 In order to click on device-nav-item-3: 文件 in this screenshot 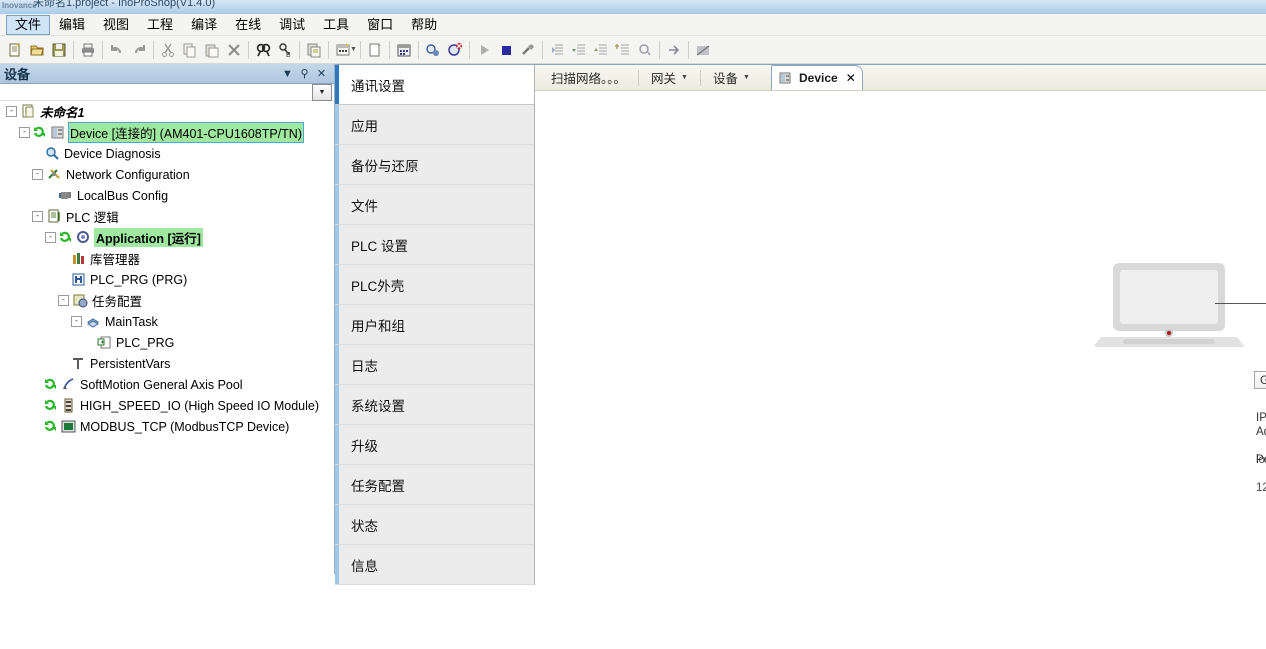, I will do `click(434, 205)`.